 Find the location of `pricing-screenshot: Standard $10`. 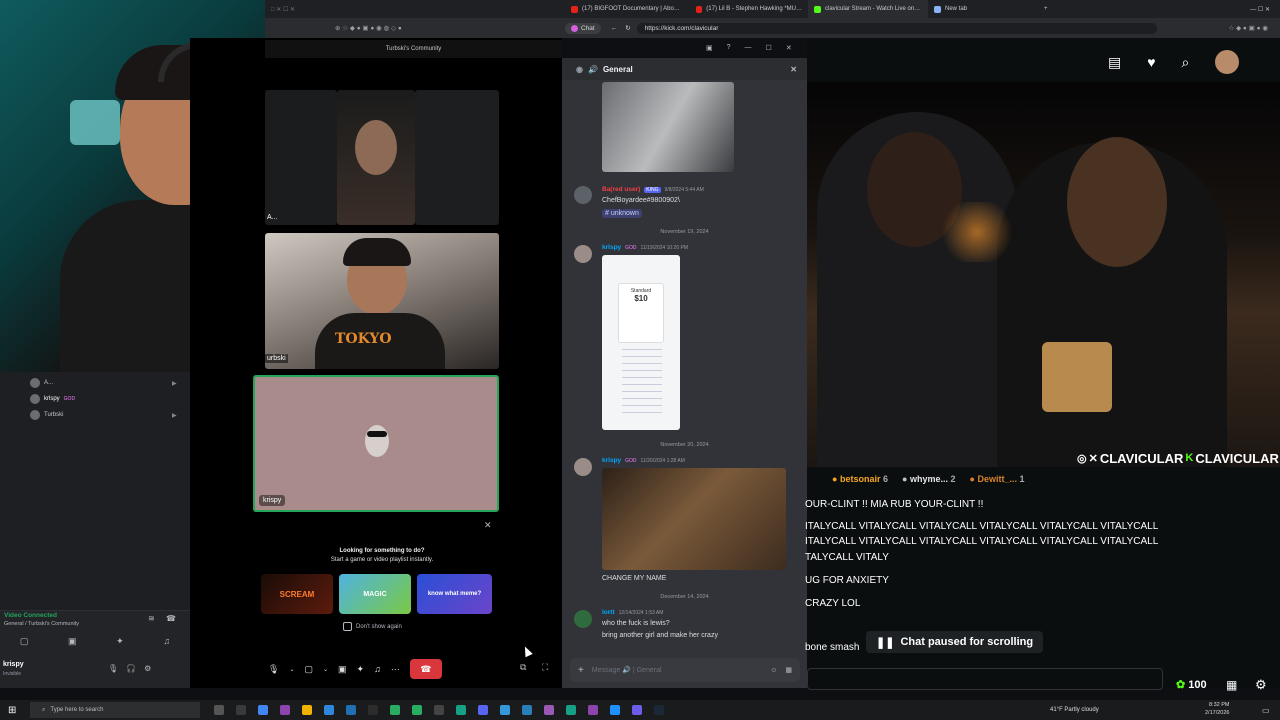

pricing-screenshot: Standard $10 is located at coordinates (641, 342).